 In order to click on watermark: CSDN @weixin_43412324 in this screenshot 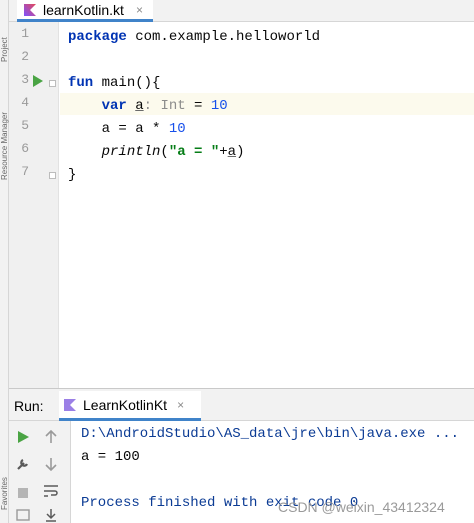, I will do `click(361, 507)`.